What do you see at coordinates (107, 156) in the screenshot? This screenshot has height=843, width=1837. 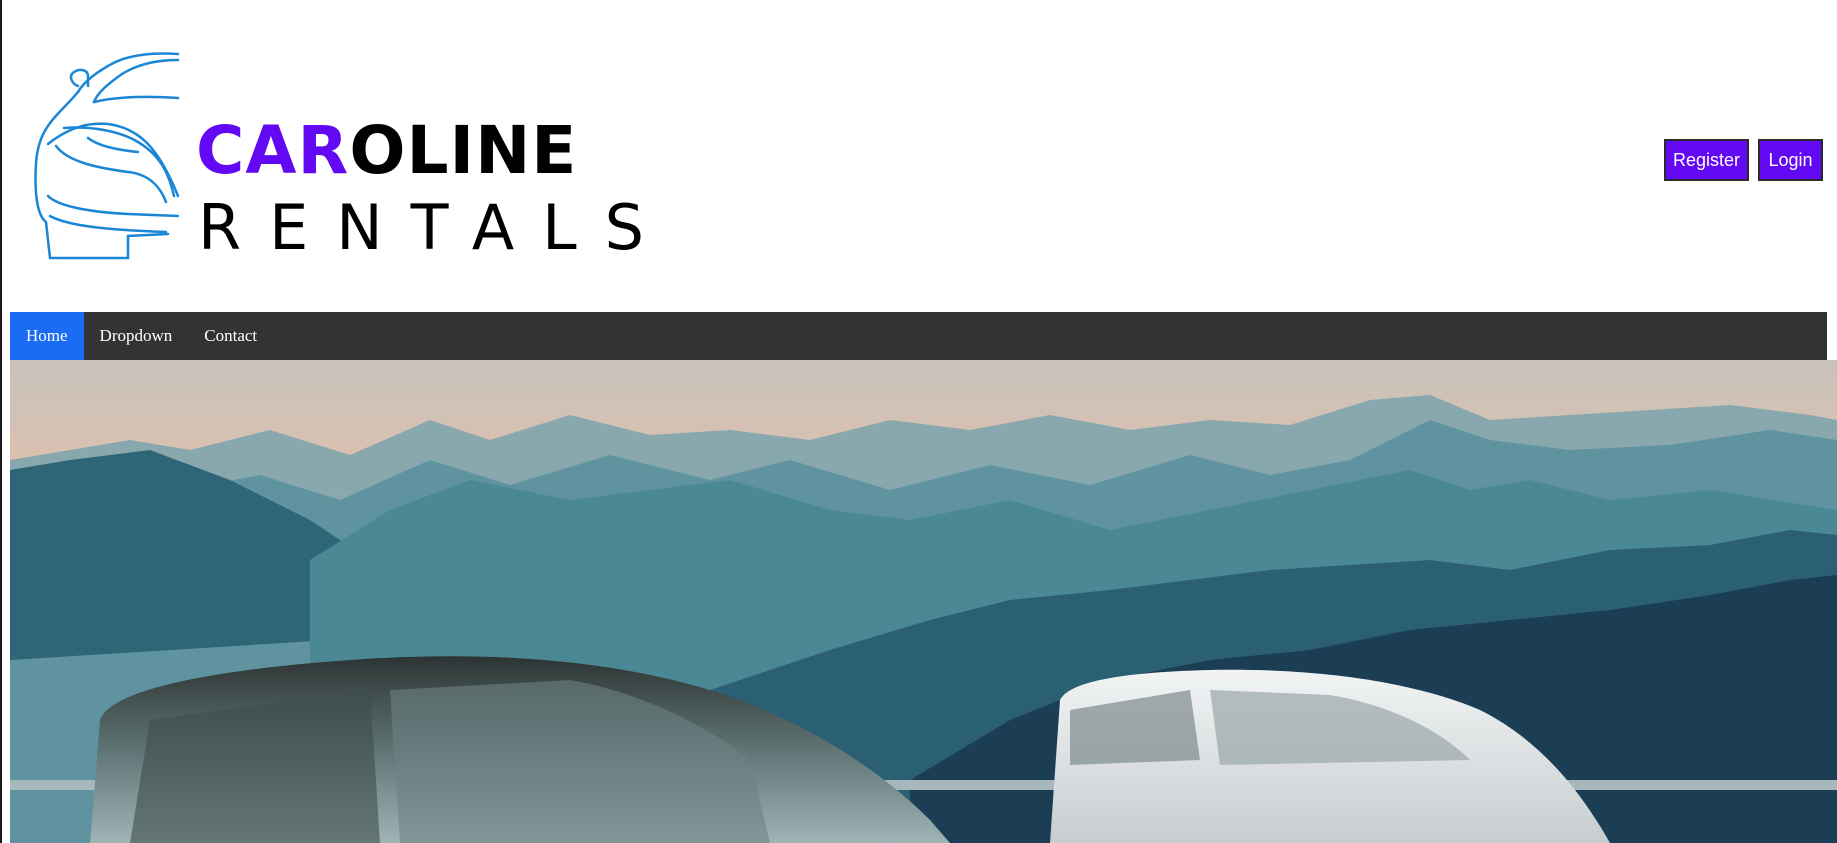 I see `car-outline-logo-icon` at bounding box center [107, 156].